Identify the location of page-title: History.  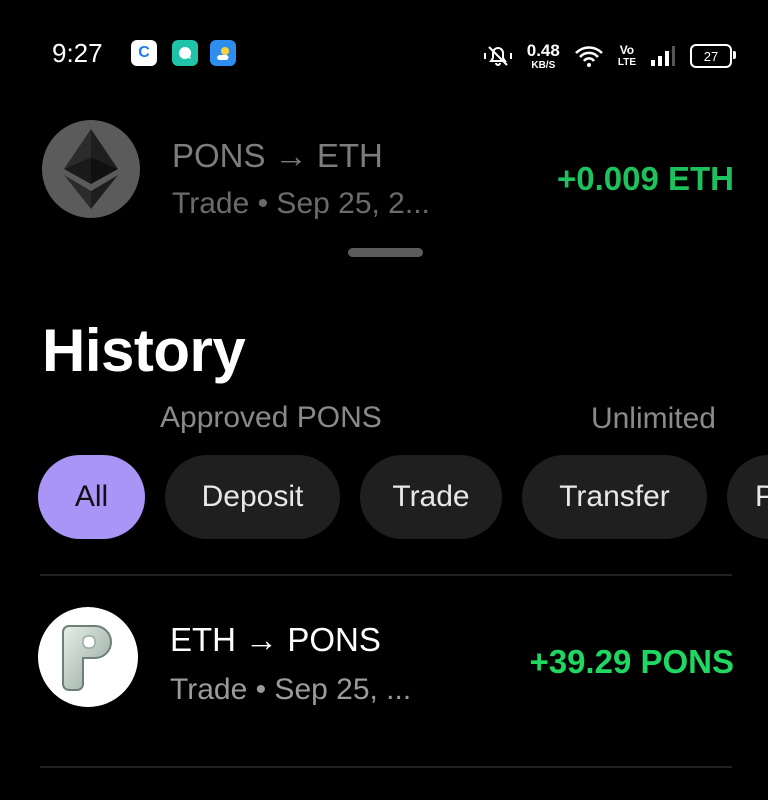
(144, 350).